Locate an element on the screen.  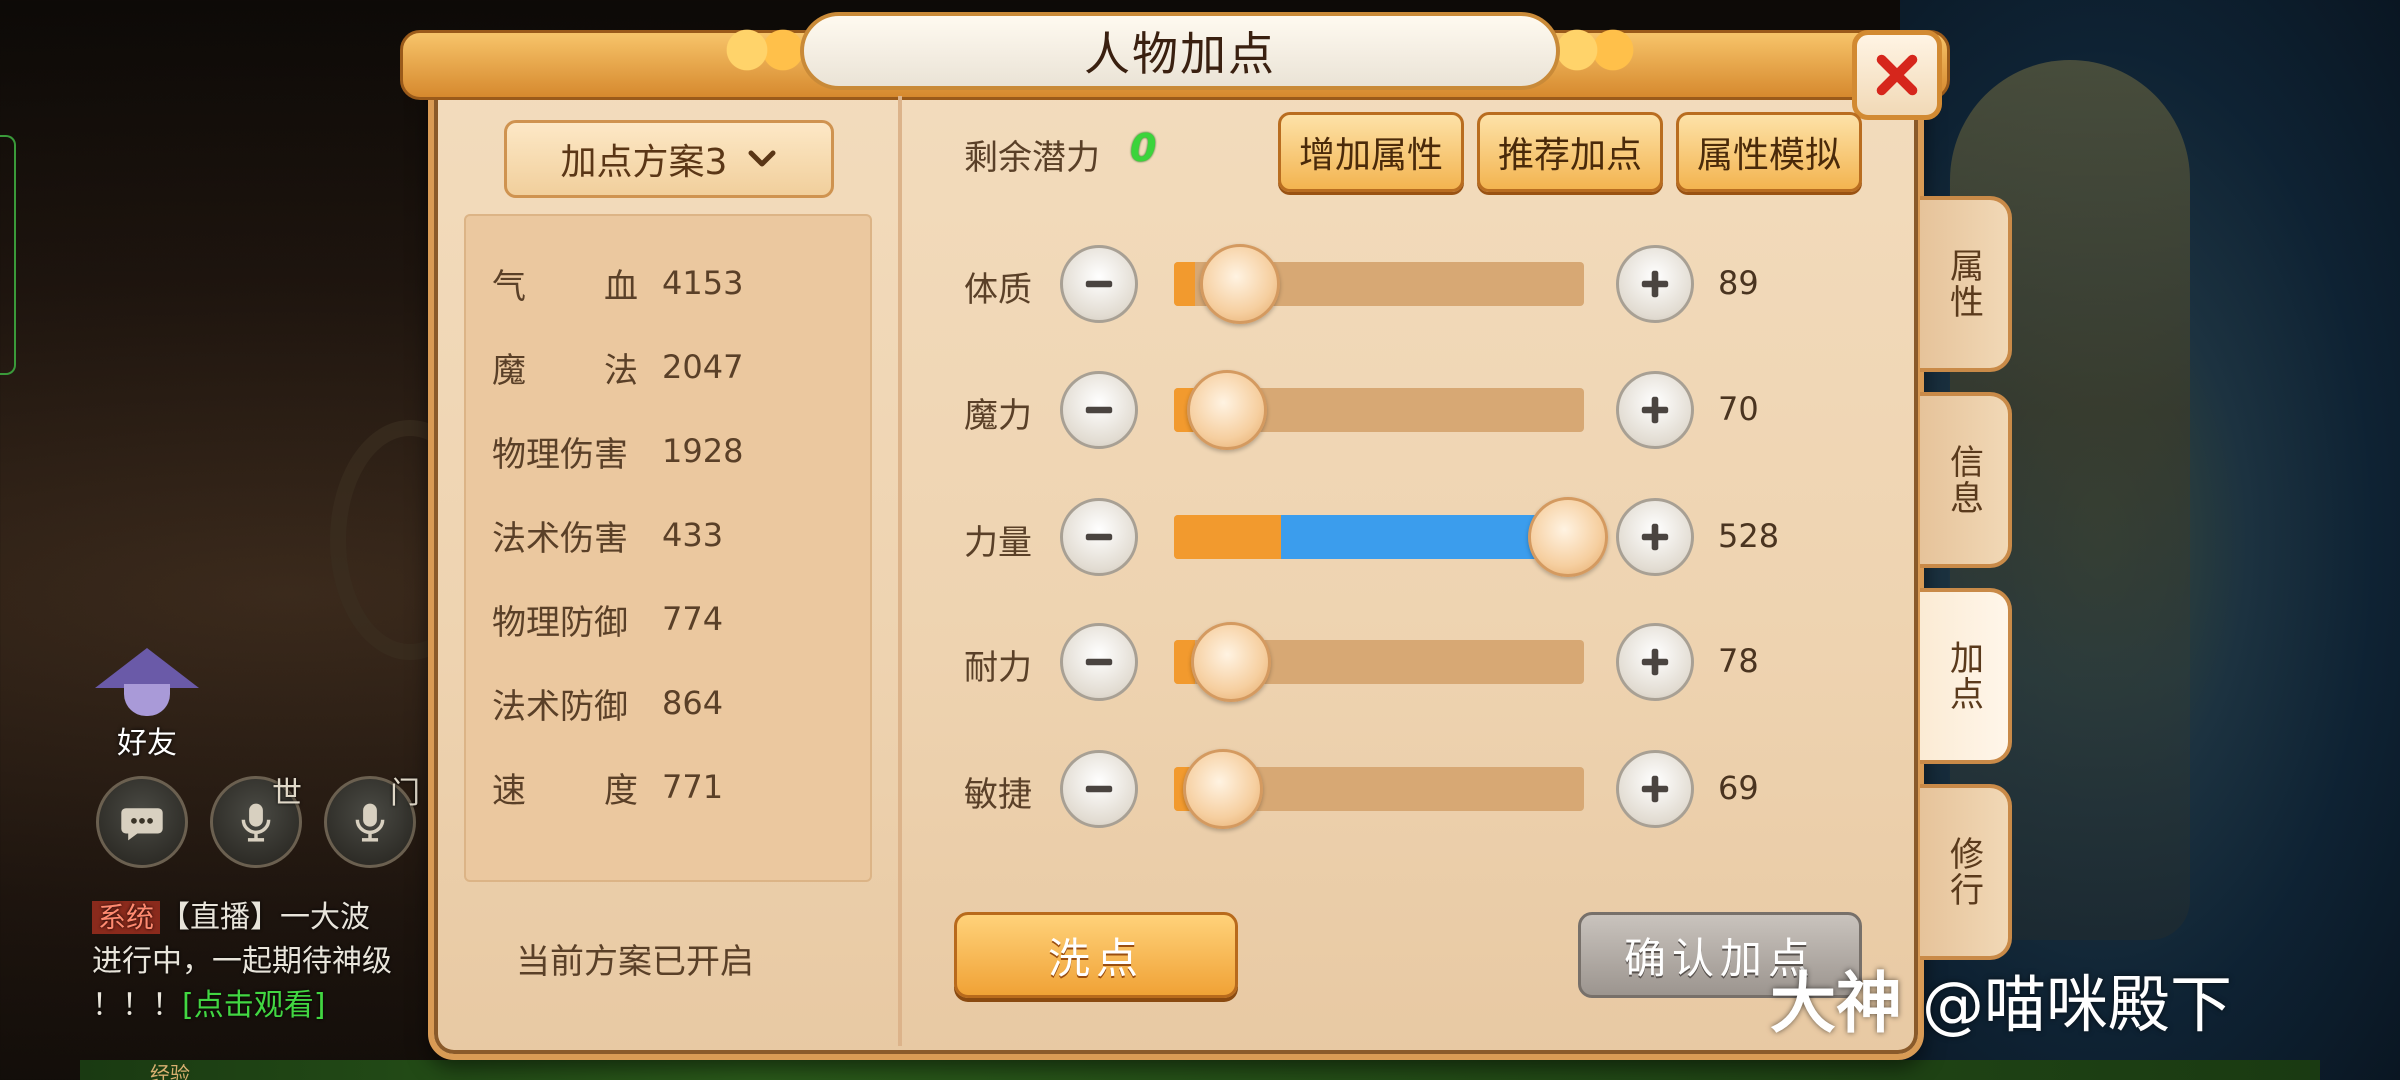
chat-box: 系统 【直播】一大波 进行中，一起期待神级 ！！！[点击观看] is located at coordinates (262, 962).